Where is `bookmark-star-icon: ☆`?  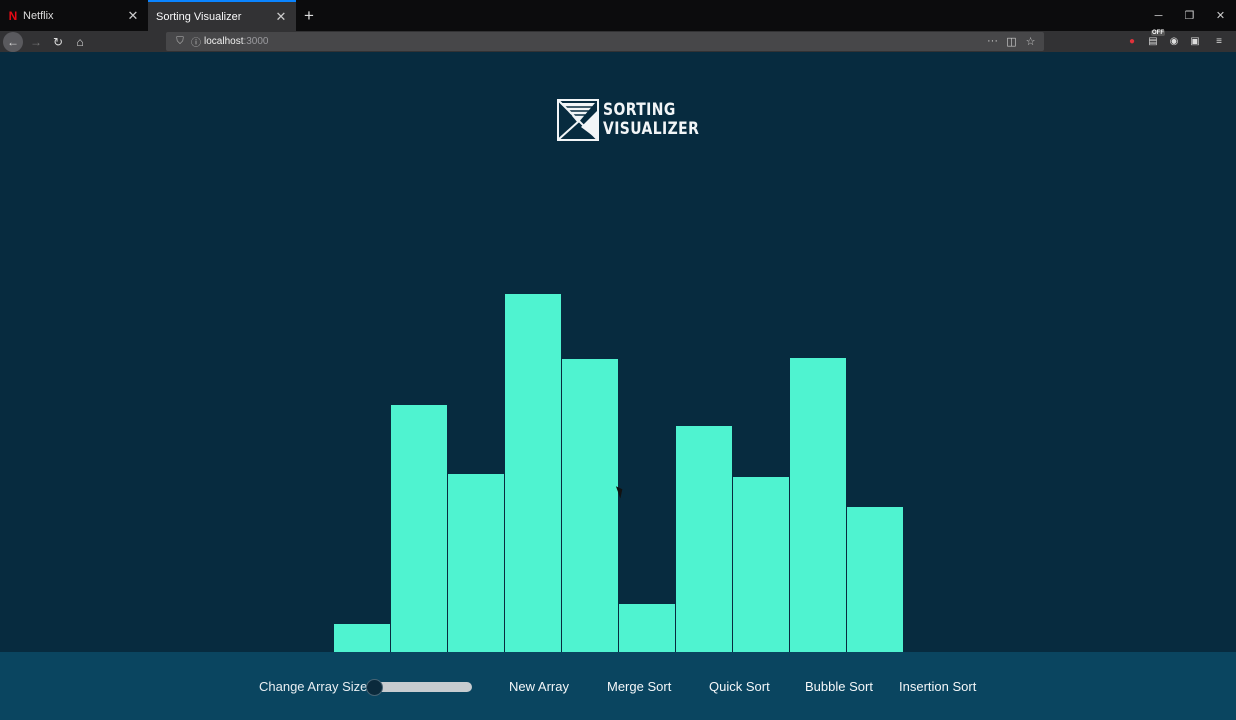
bookmark-star-icon: ☆ is located at coordinates (1030, 41).